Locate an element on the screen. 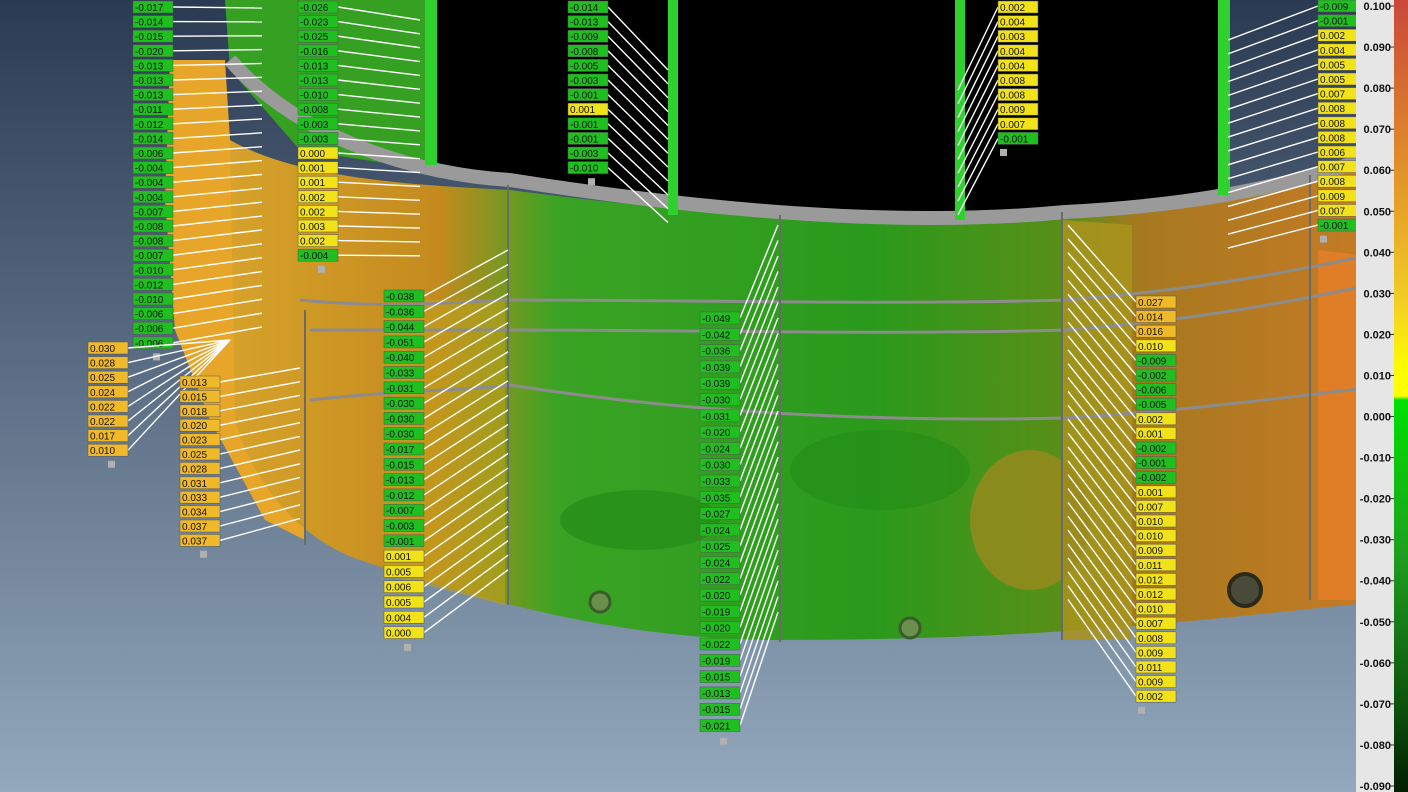 This screenshot has height=792, width=1408. deviation-value: -0.021 is located at coordinates (716, 727).